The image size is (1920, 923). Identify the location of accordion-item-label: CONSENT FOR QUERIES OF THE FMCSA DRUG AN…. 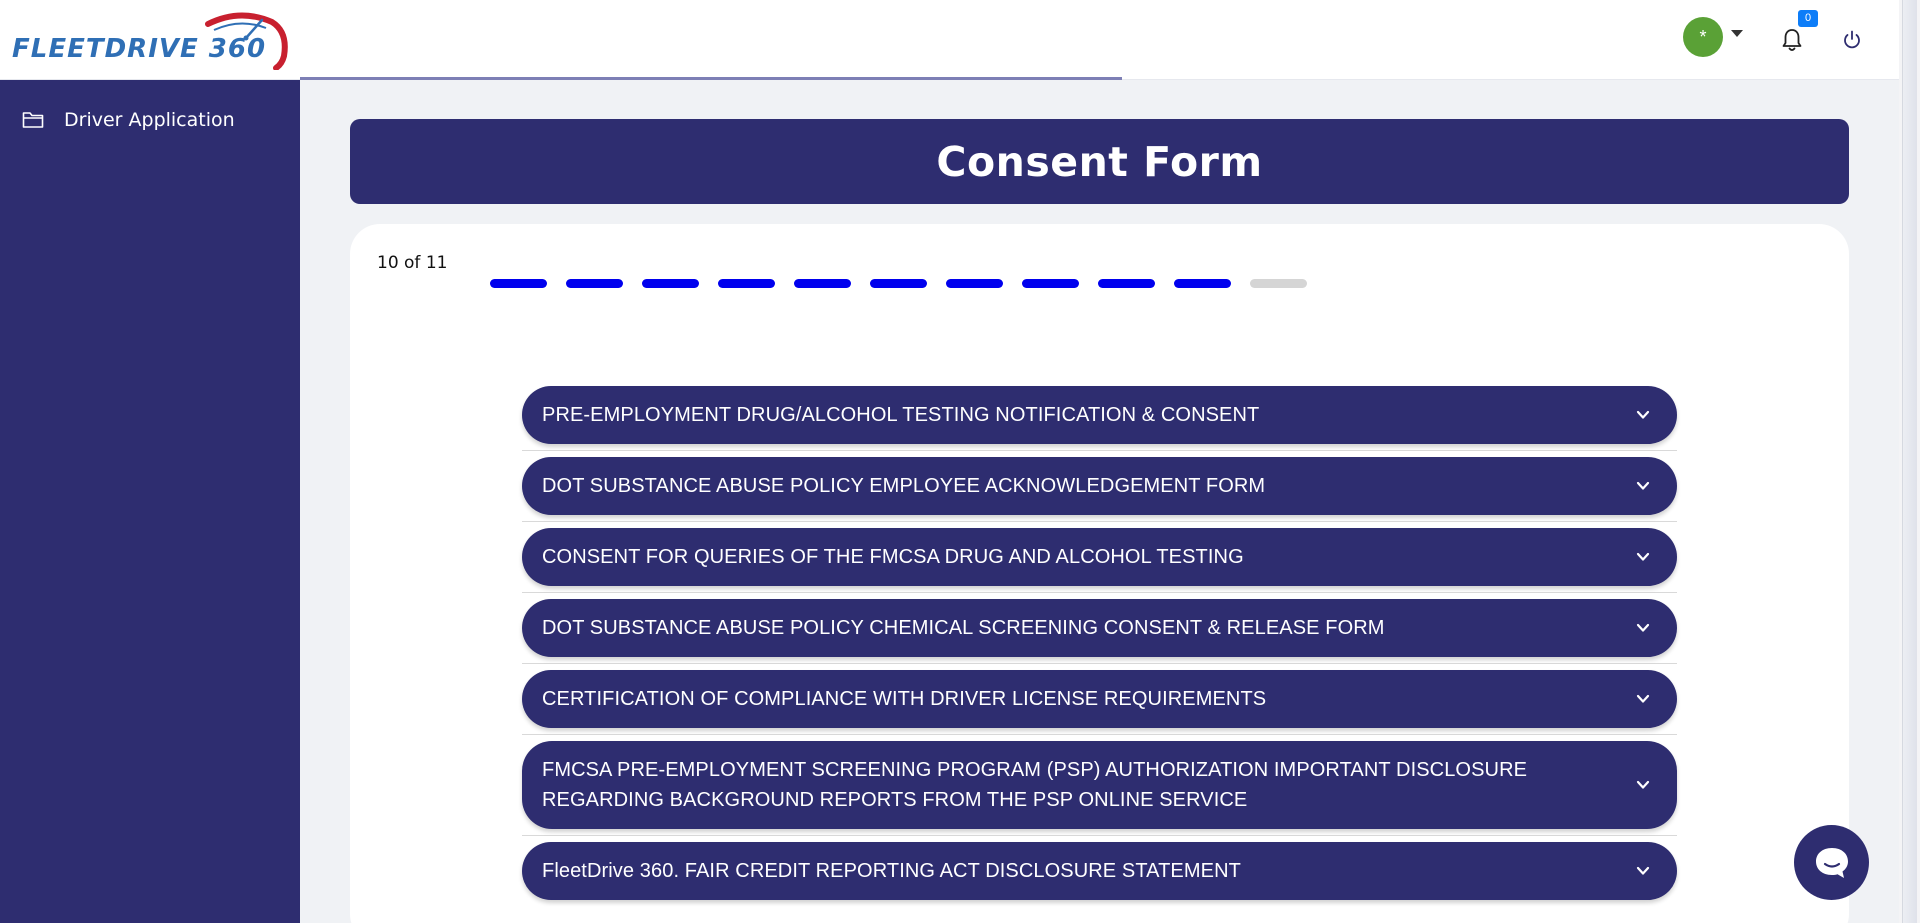
(893, 557).